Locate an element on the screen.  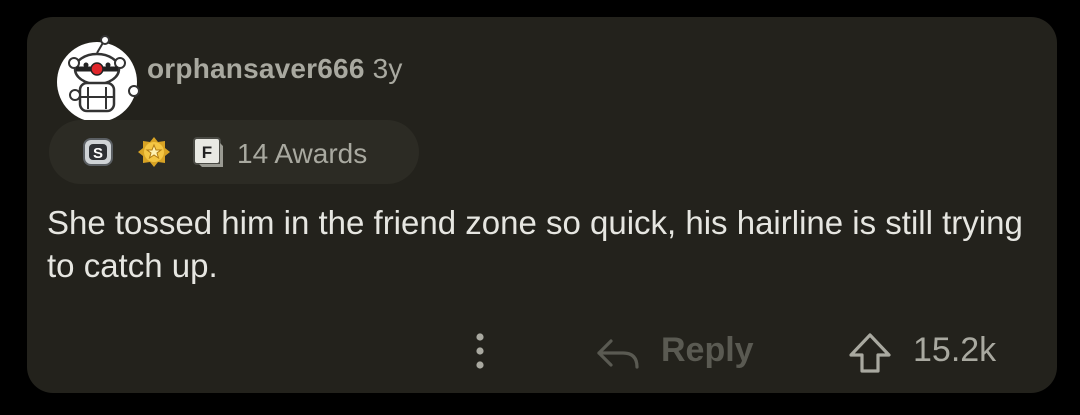
silver-award-icon: S is located at coordinates (98, 152).